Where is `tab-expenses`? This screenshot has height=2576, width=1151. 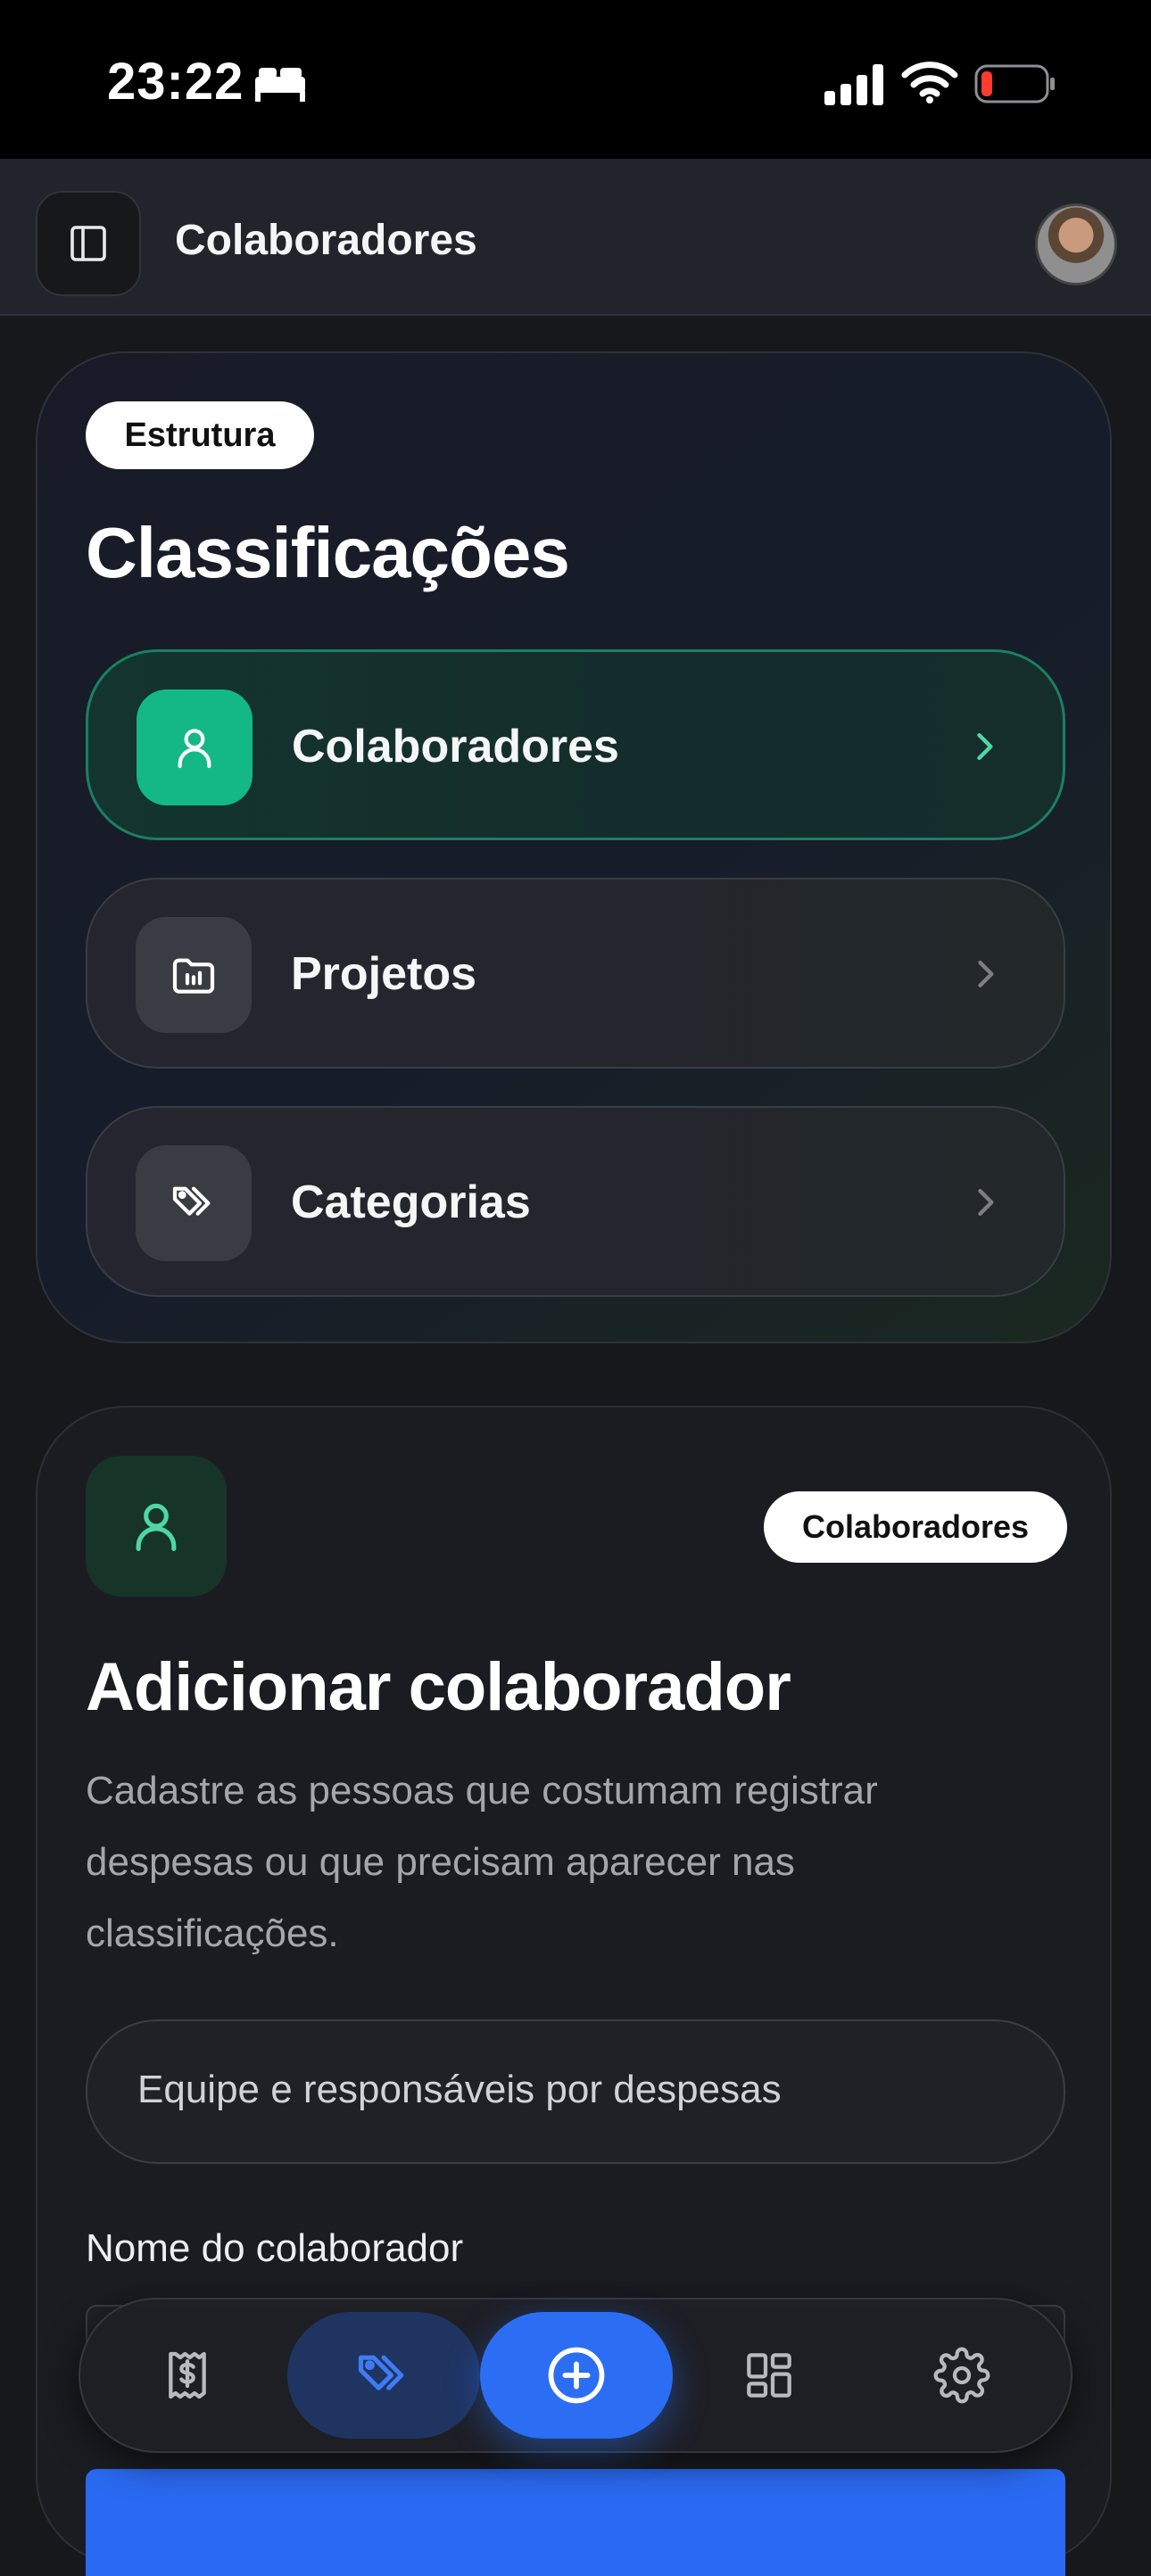 tab-expenses is located at coordinates (188, 2376).